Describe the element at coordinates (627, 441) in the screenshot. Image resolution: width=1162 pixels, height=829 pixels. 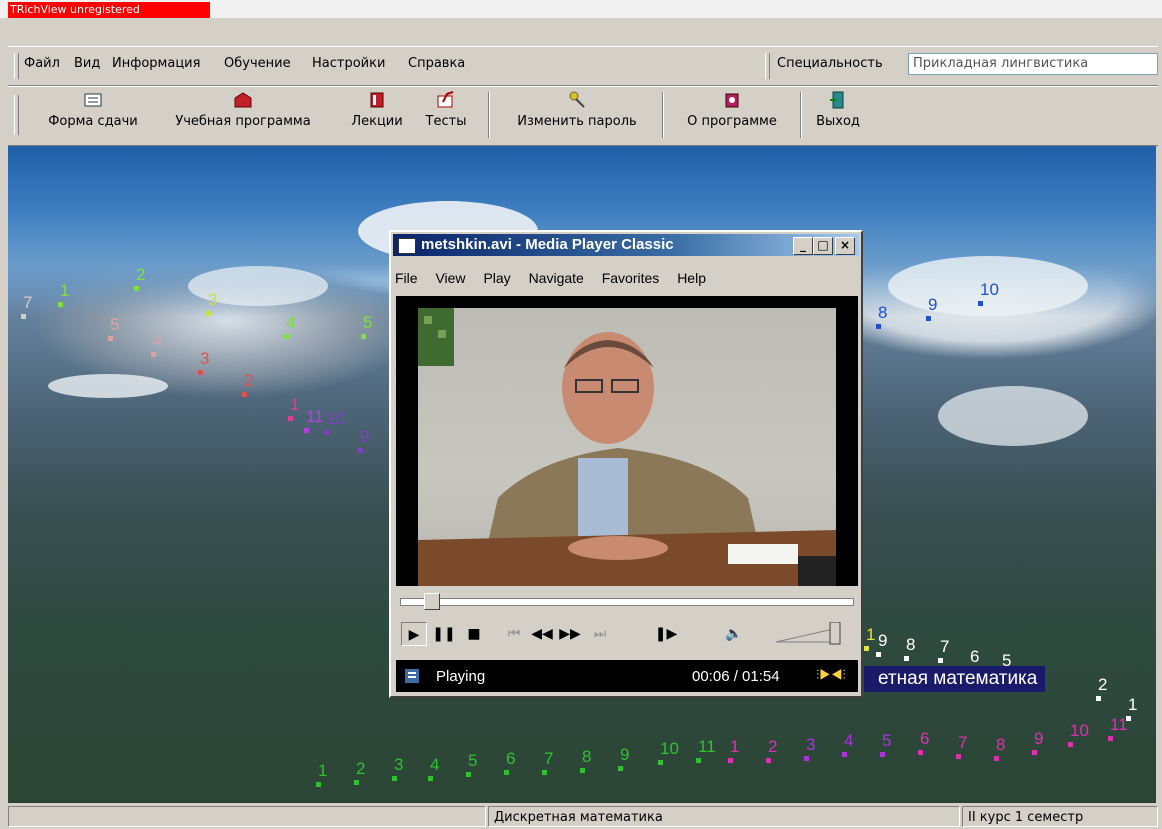
I see `video-area` at that location.